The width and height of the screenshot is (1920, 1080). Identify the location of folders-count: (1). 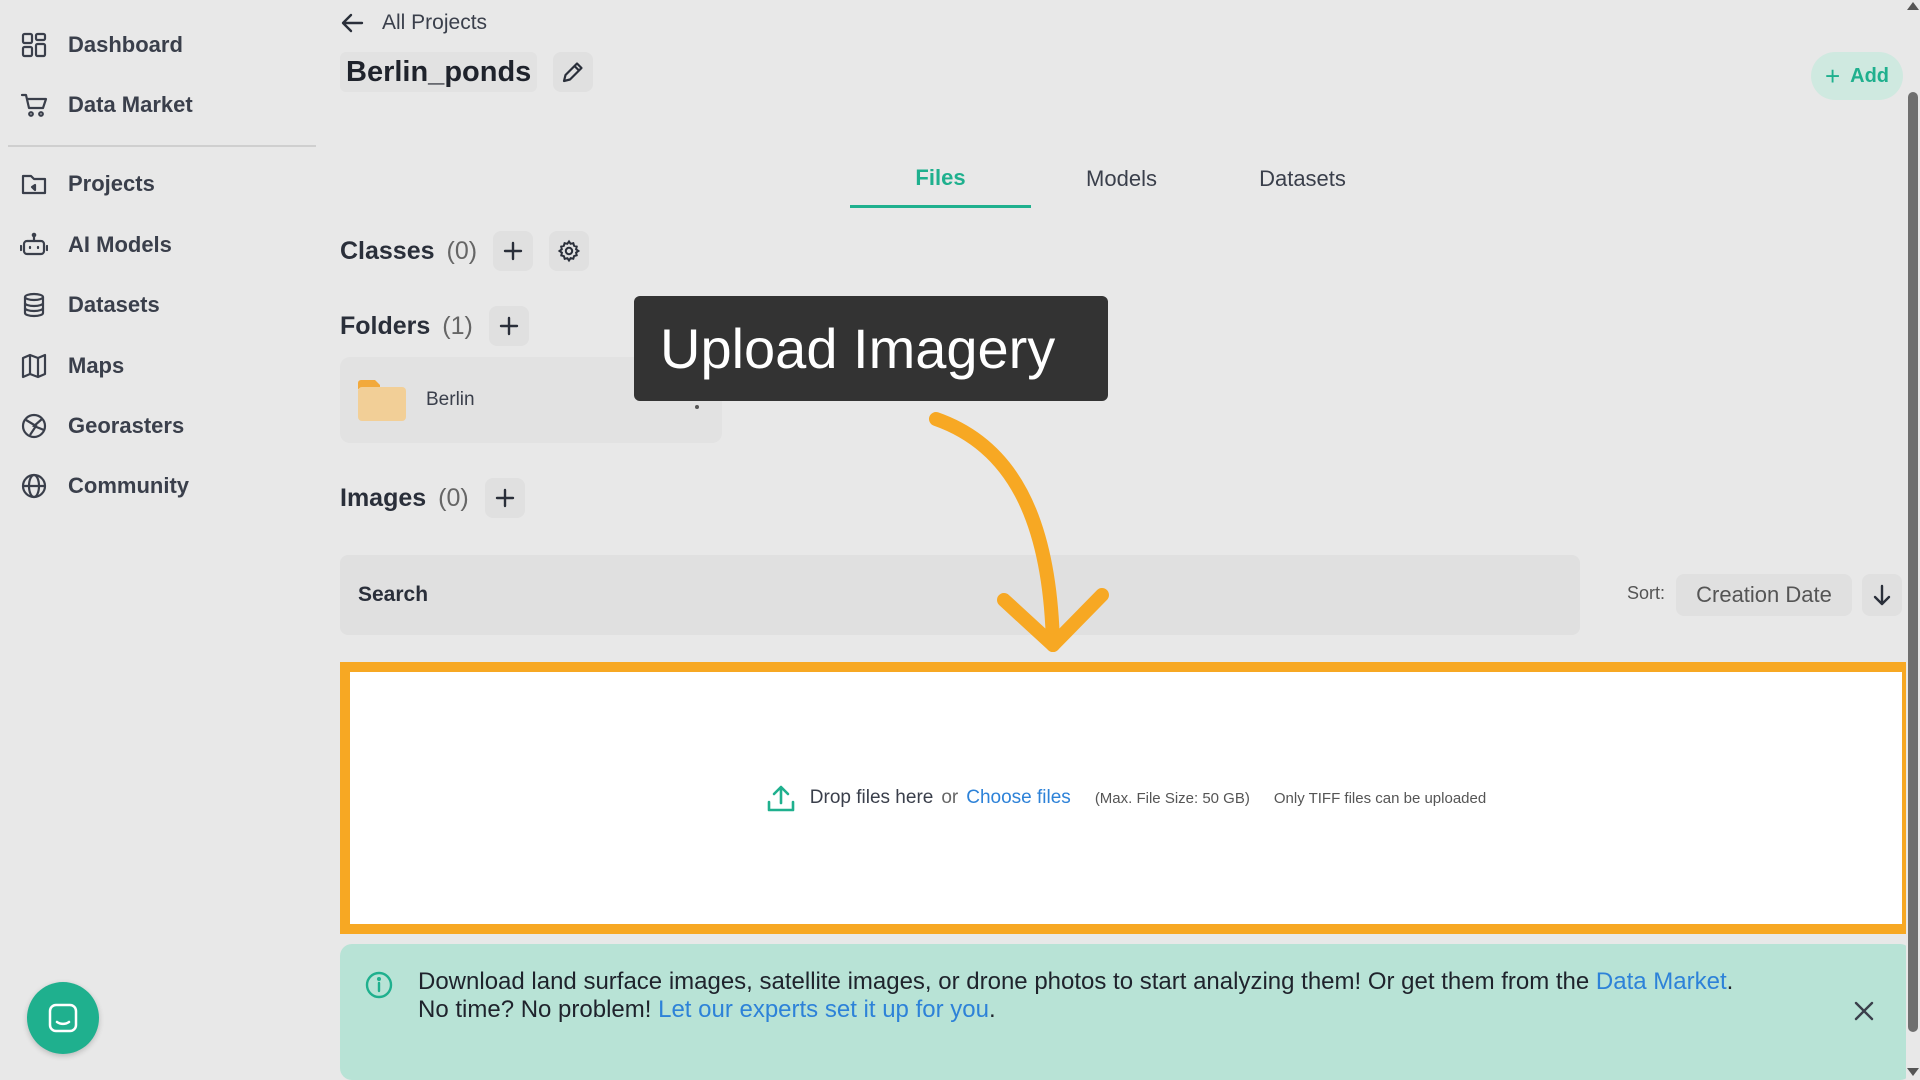
(457, 325).